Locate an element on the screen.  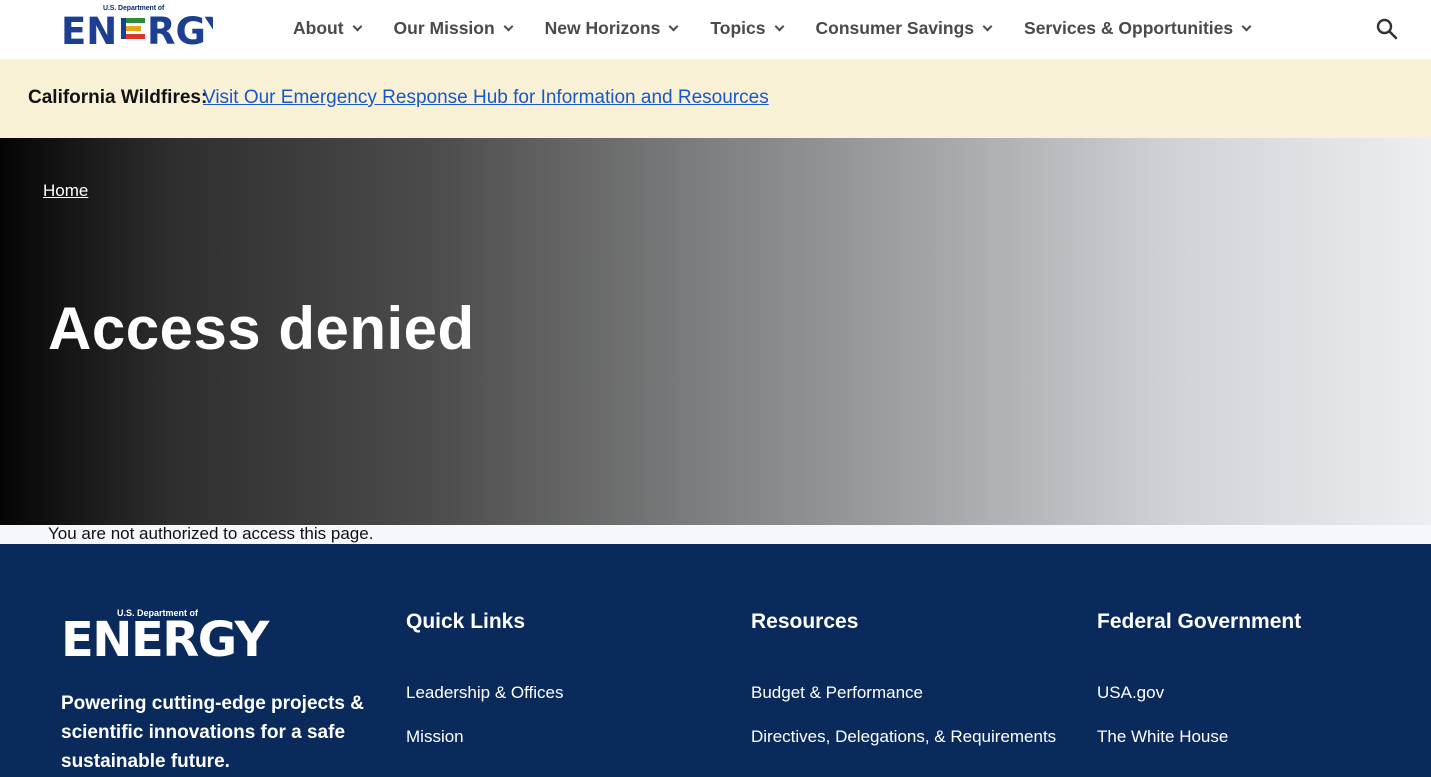
footer-col-title: Resources is located at coordinates (805, 621).